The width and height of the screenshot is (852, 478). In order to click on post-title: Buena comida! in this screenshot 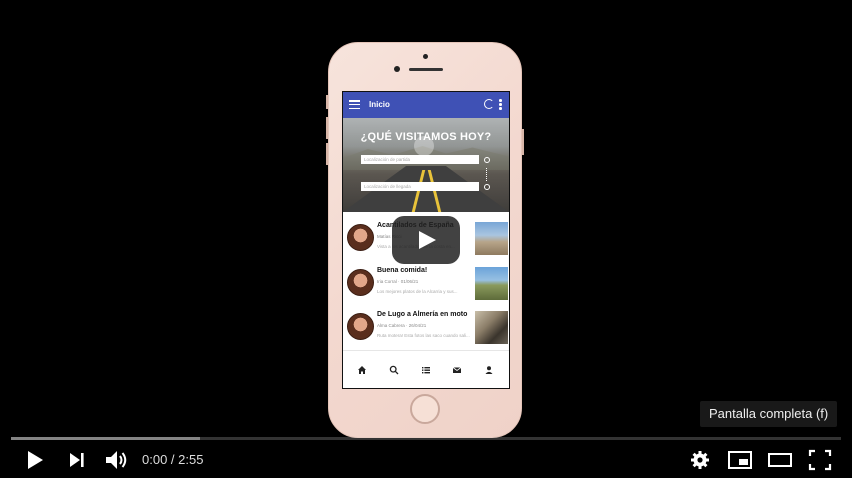, I will do `click(402, 270)`.